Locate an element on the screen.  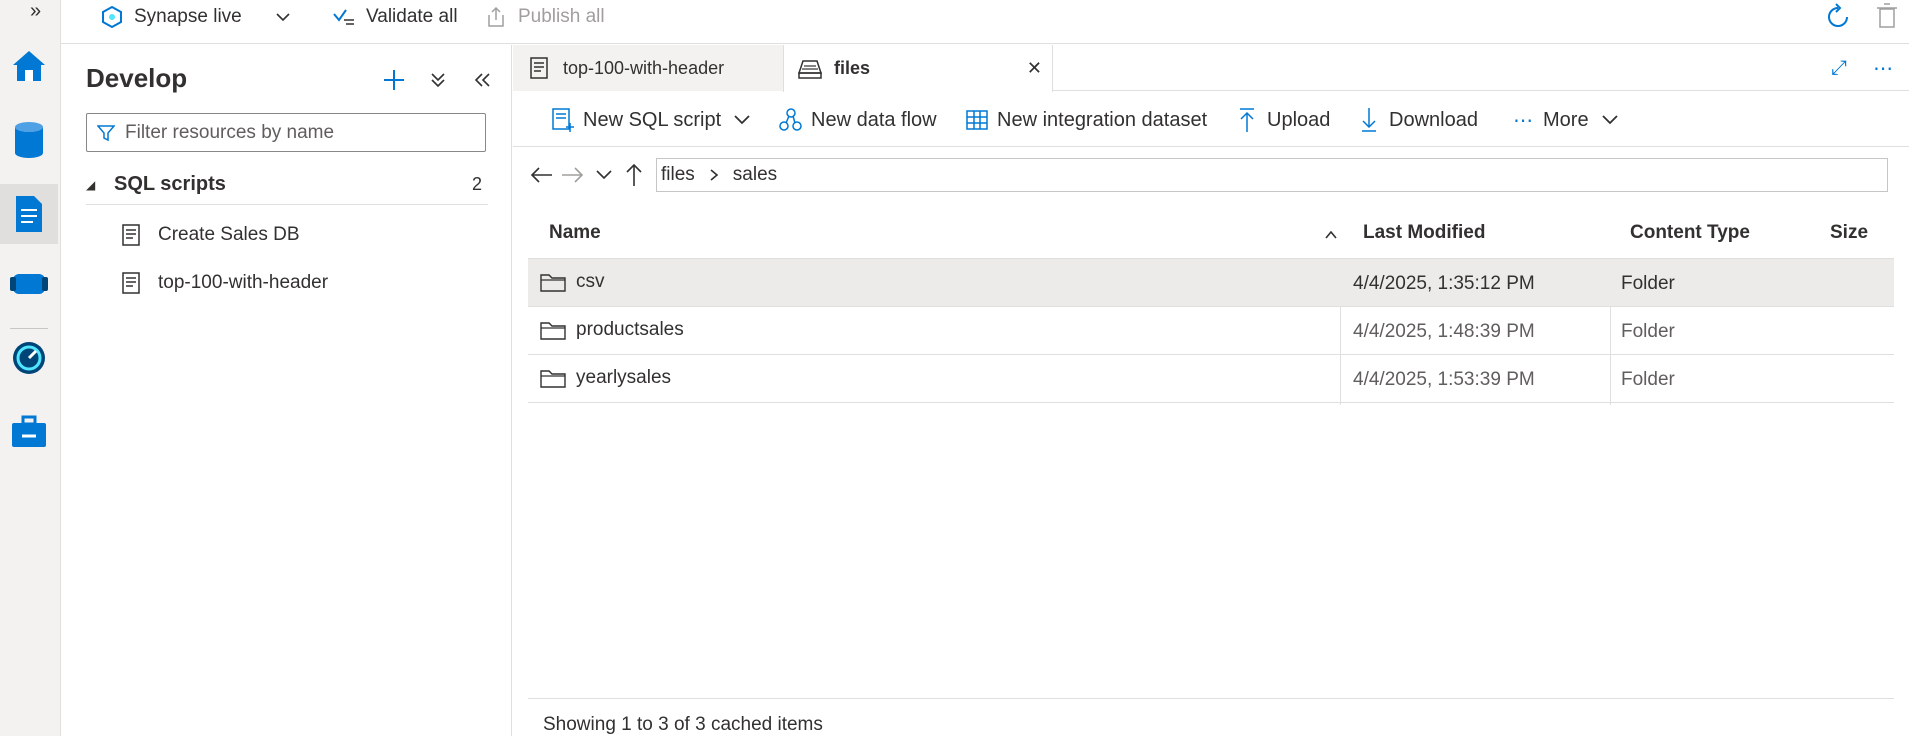
workspace-selector: Synapse live is located at coordinates (194, 17).